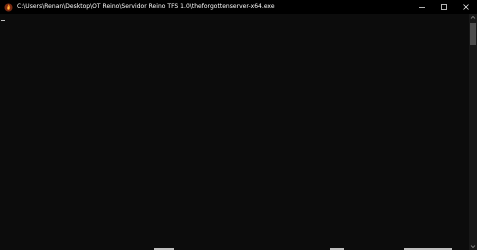 The width and height of the screenshot is (477, 250). What do you see at coordinates (473, 246) in the screenshot?
I see `scroll-down-arrow-icon` at bounding box center [473, 246].